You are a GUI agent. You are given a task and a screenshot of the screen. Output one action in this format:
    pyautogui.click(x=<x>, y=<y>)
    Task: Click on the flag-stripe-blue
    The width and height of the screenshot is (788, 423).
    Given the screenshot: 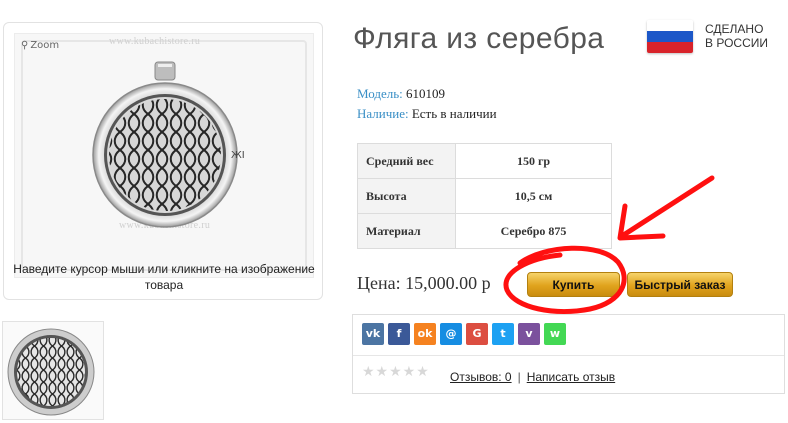 What is the action you would take?
    pyautogui.click(x=670, y=36)
    